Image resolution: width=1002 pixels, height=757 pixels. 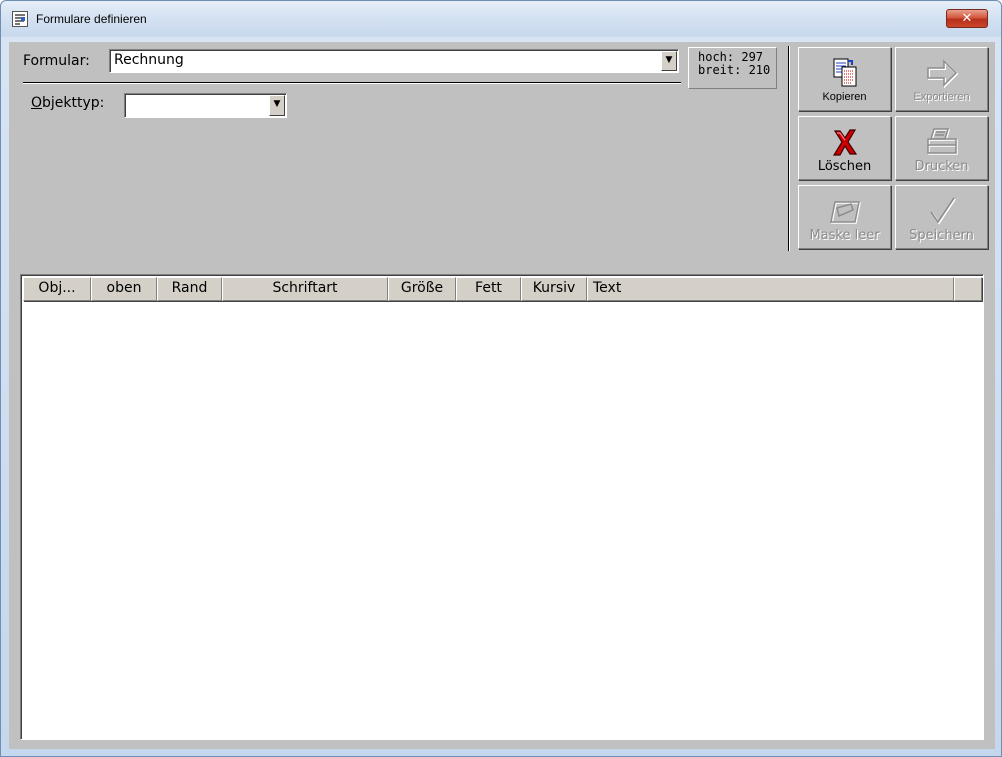 I want to click on maske-leer-label: Maske leer, so click(x=844, y=235).